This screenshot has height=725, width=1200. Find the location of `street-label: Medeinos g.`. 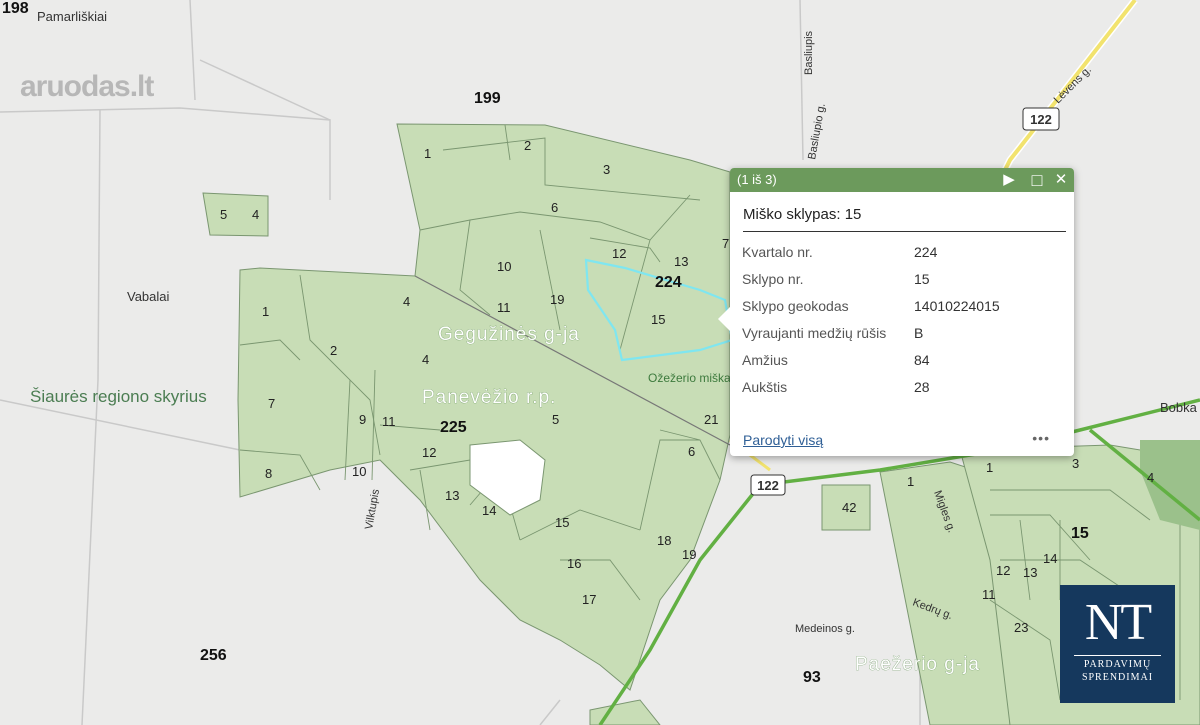

street-label: Medeinos g. is located at coordinates (825, 629).